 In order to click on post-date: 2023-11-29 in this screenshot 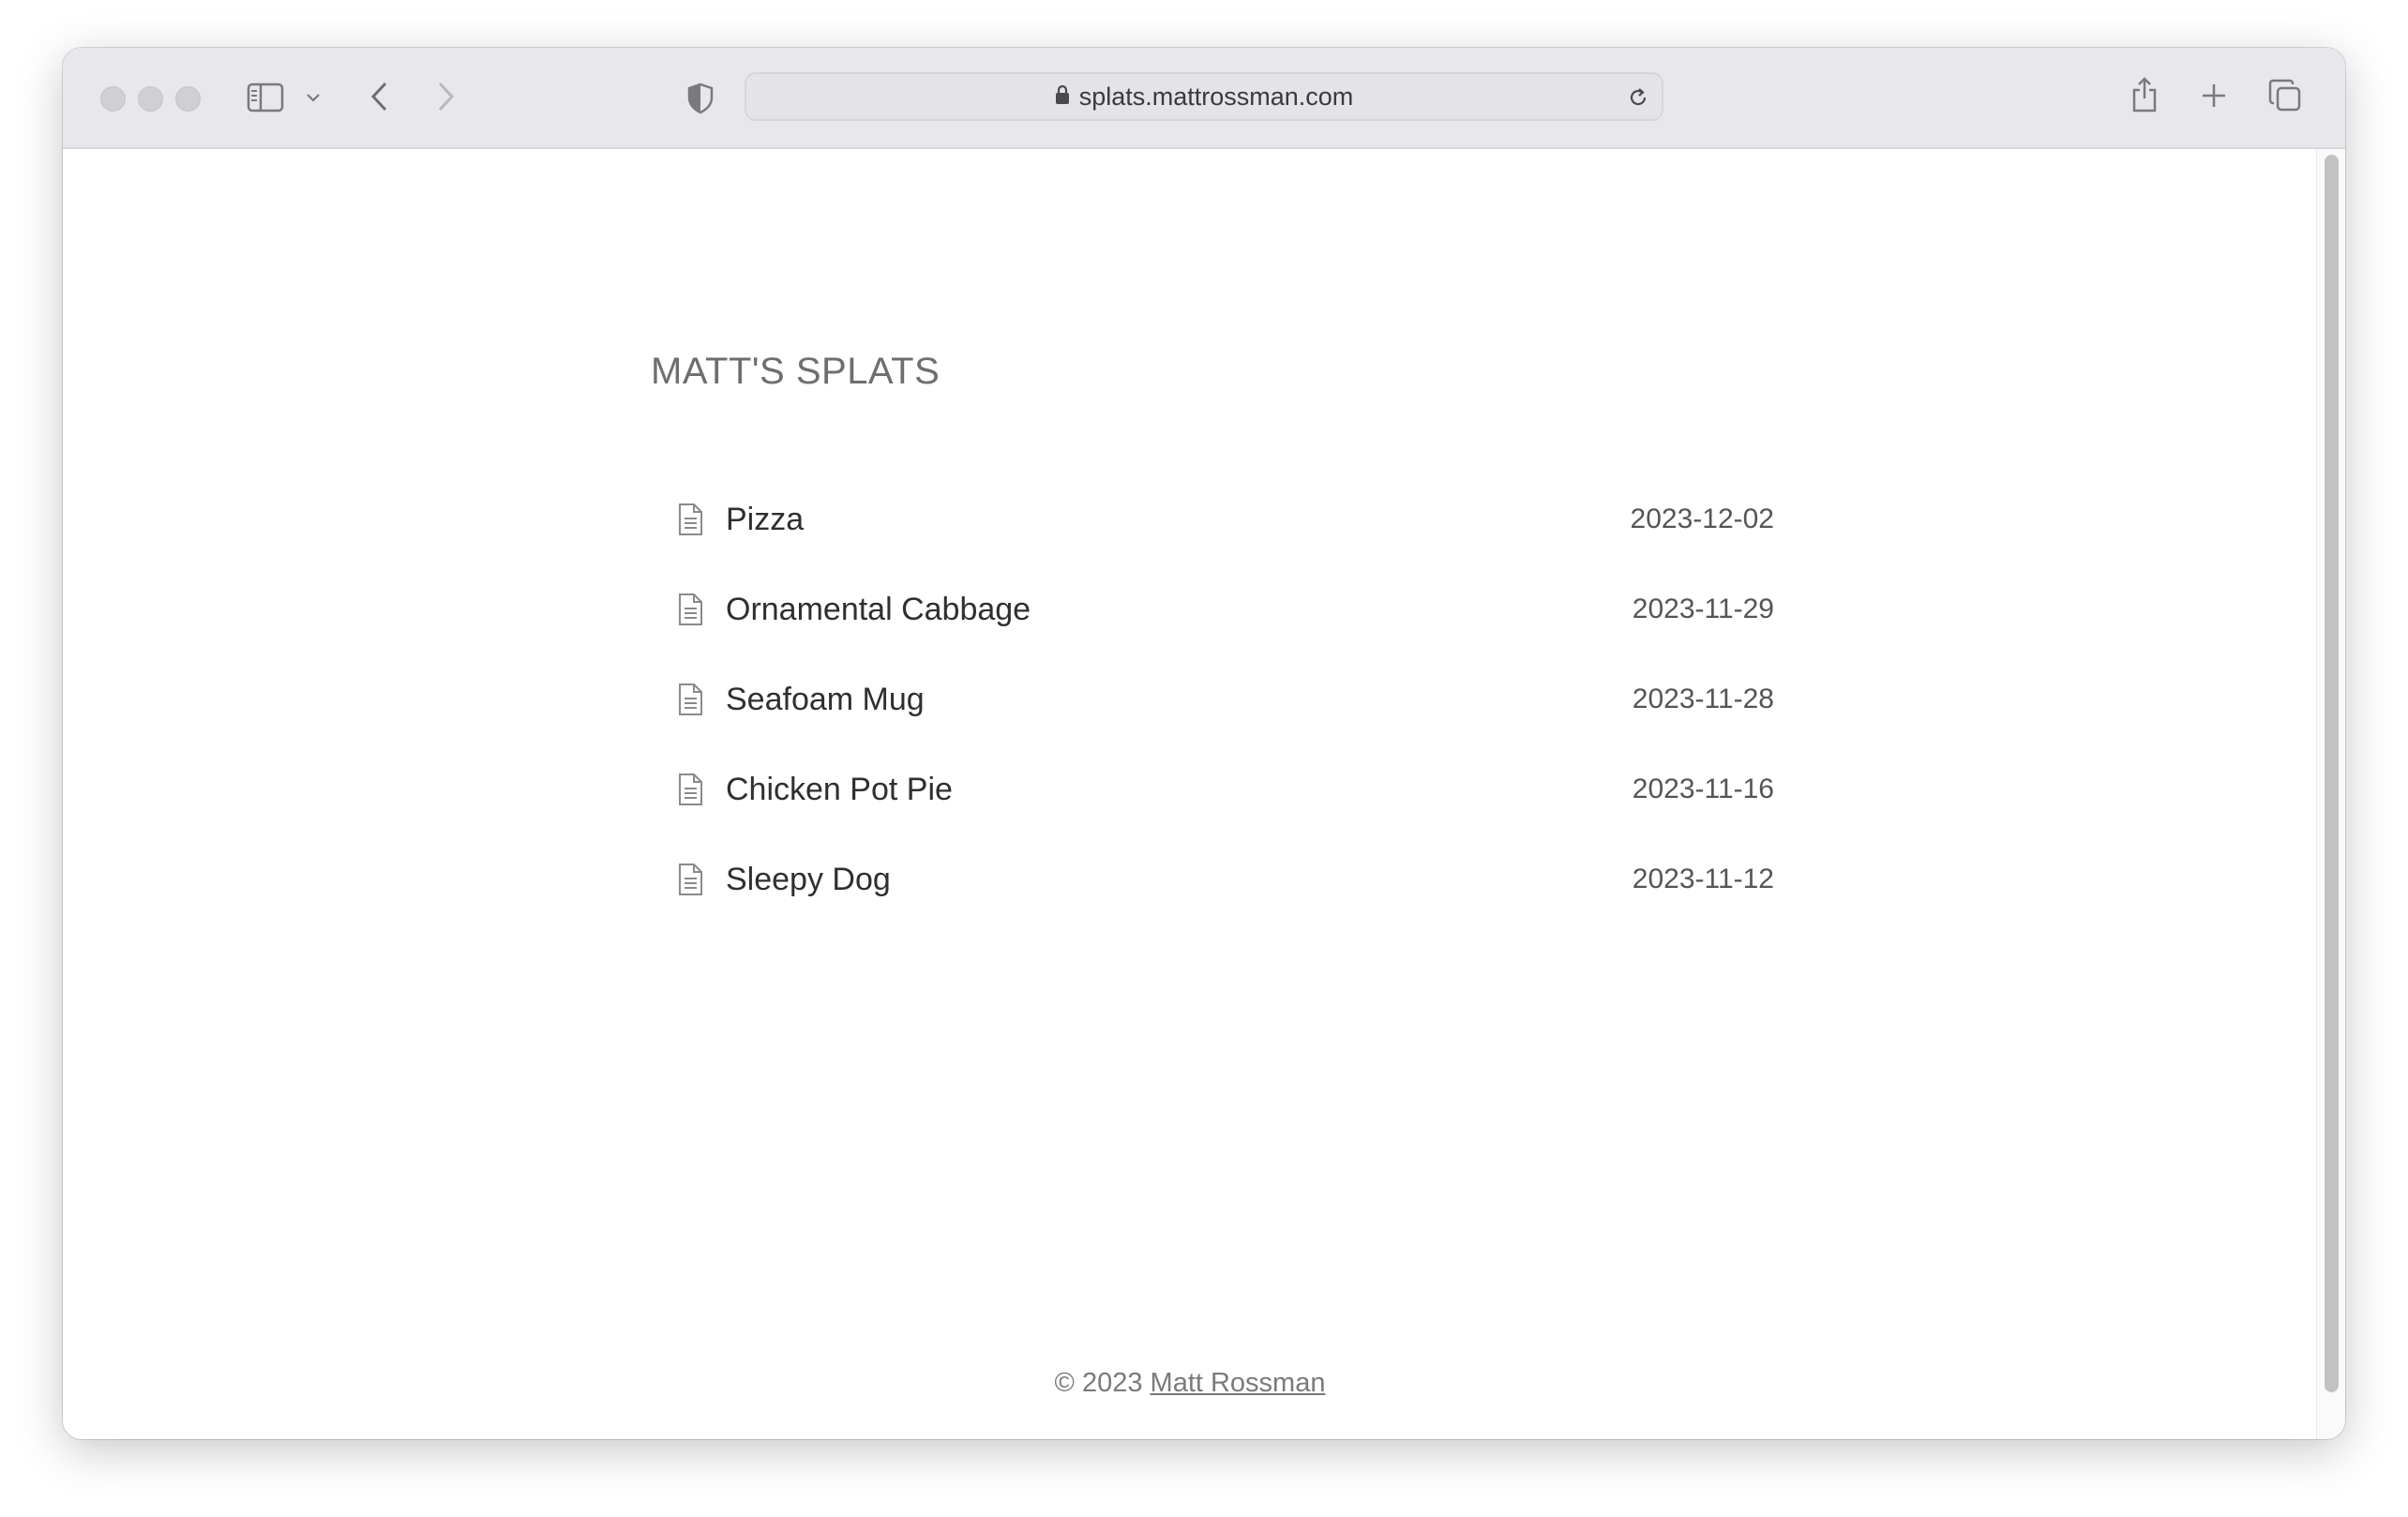, I will do `click(1703, 608)`.